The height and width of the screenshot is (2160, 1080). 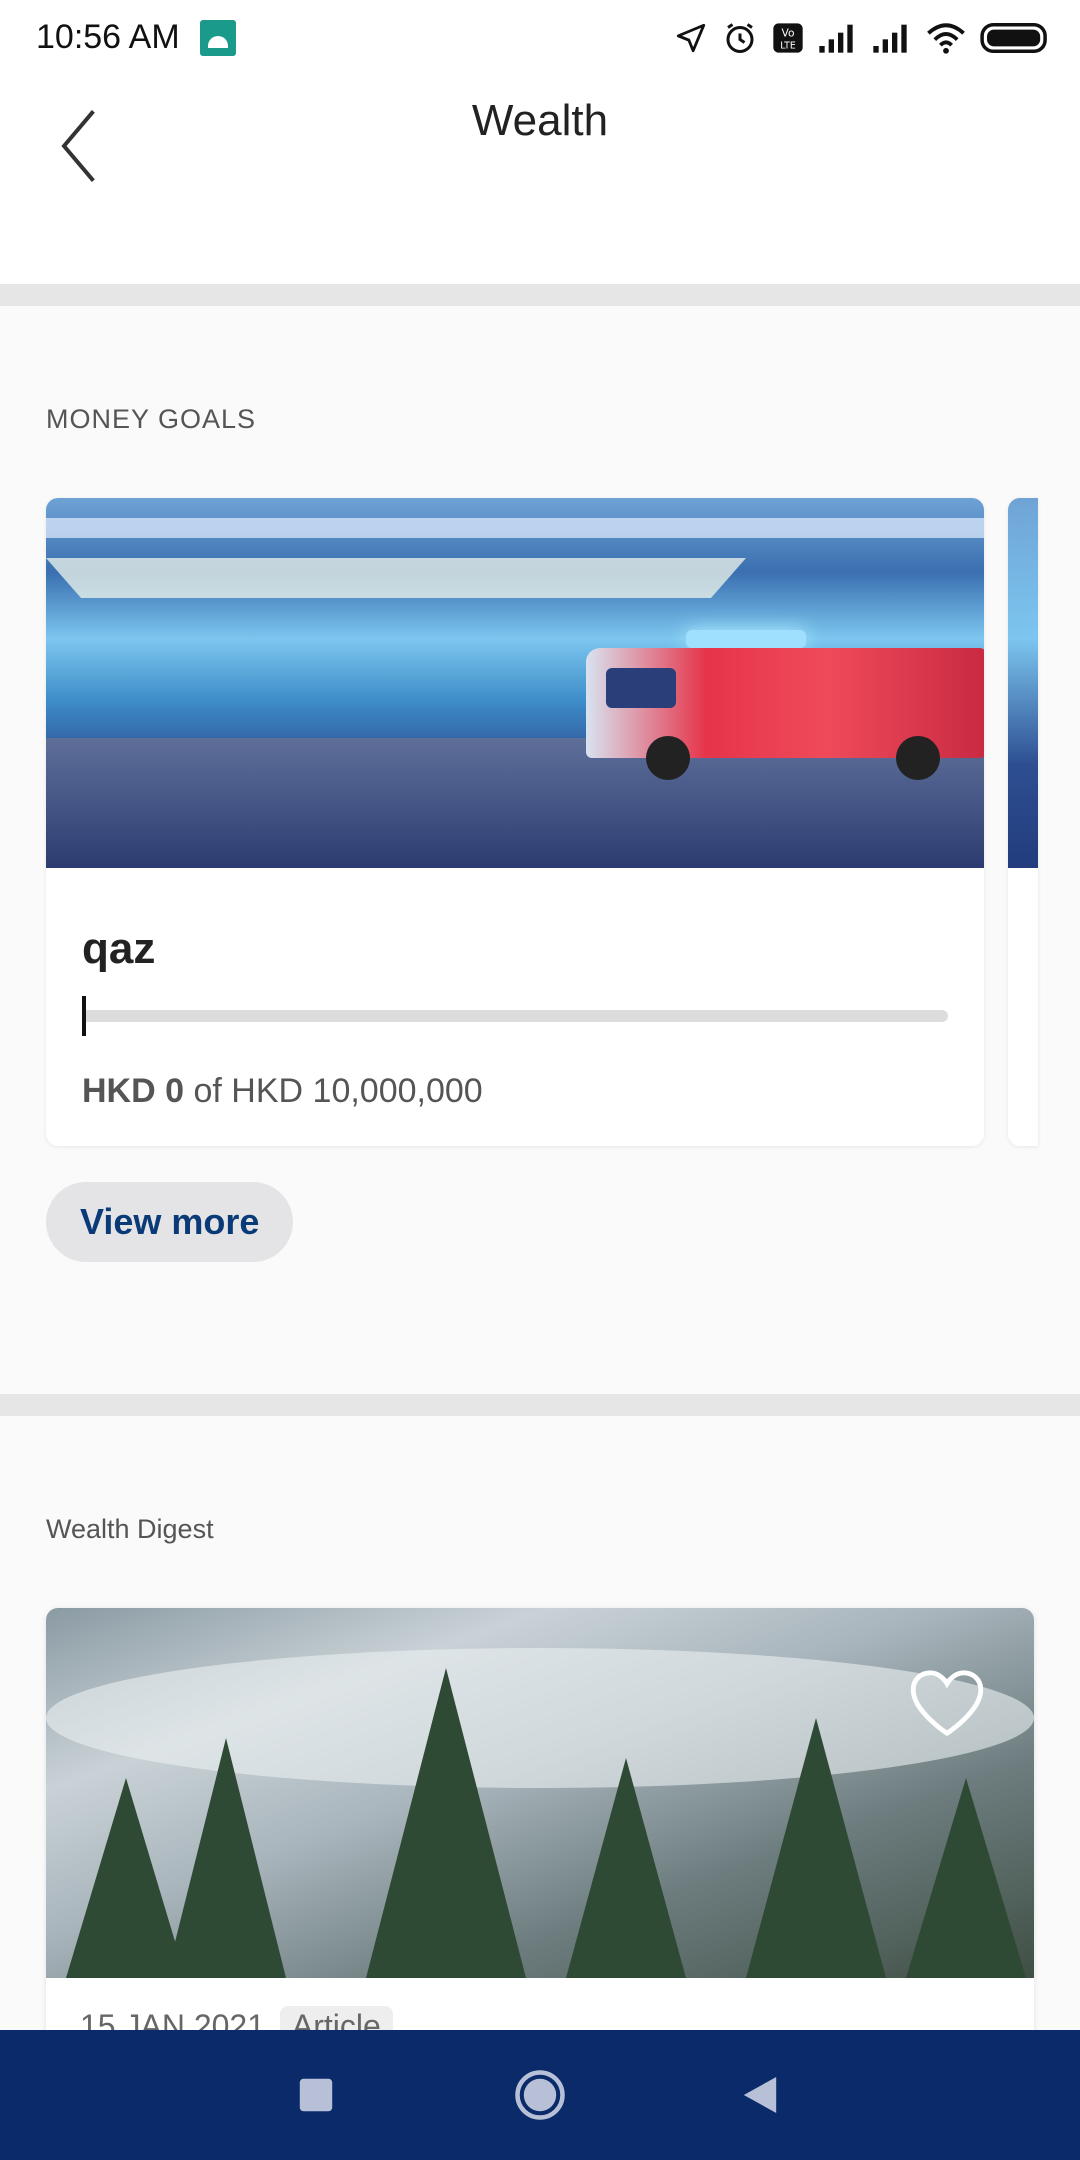 I want to click on svg-text: Vo, so click(x=788, y=33).